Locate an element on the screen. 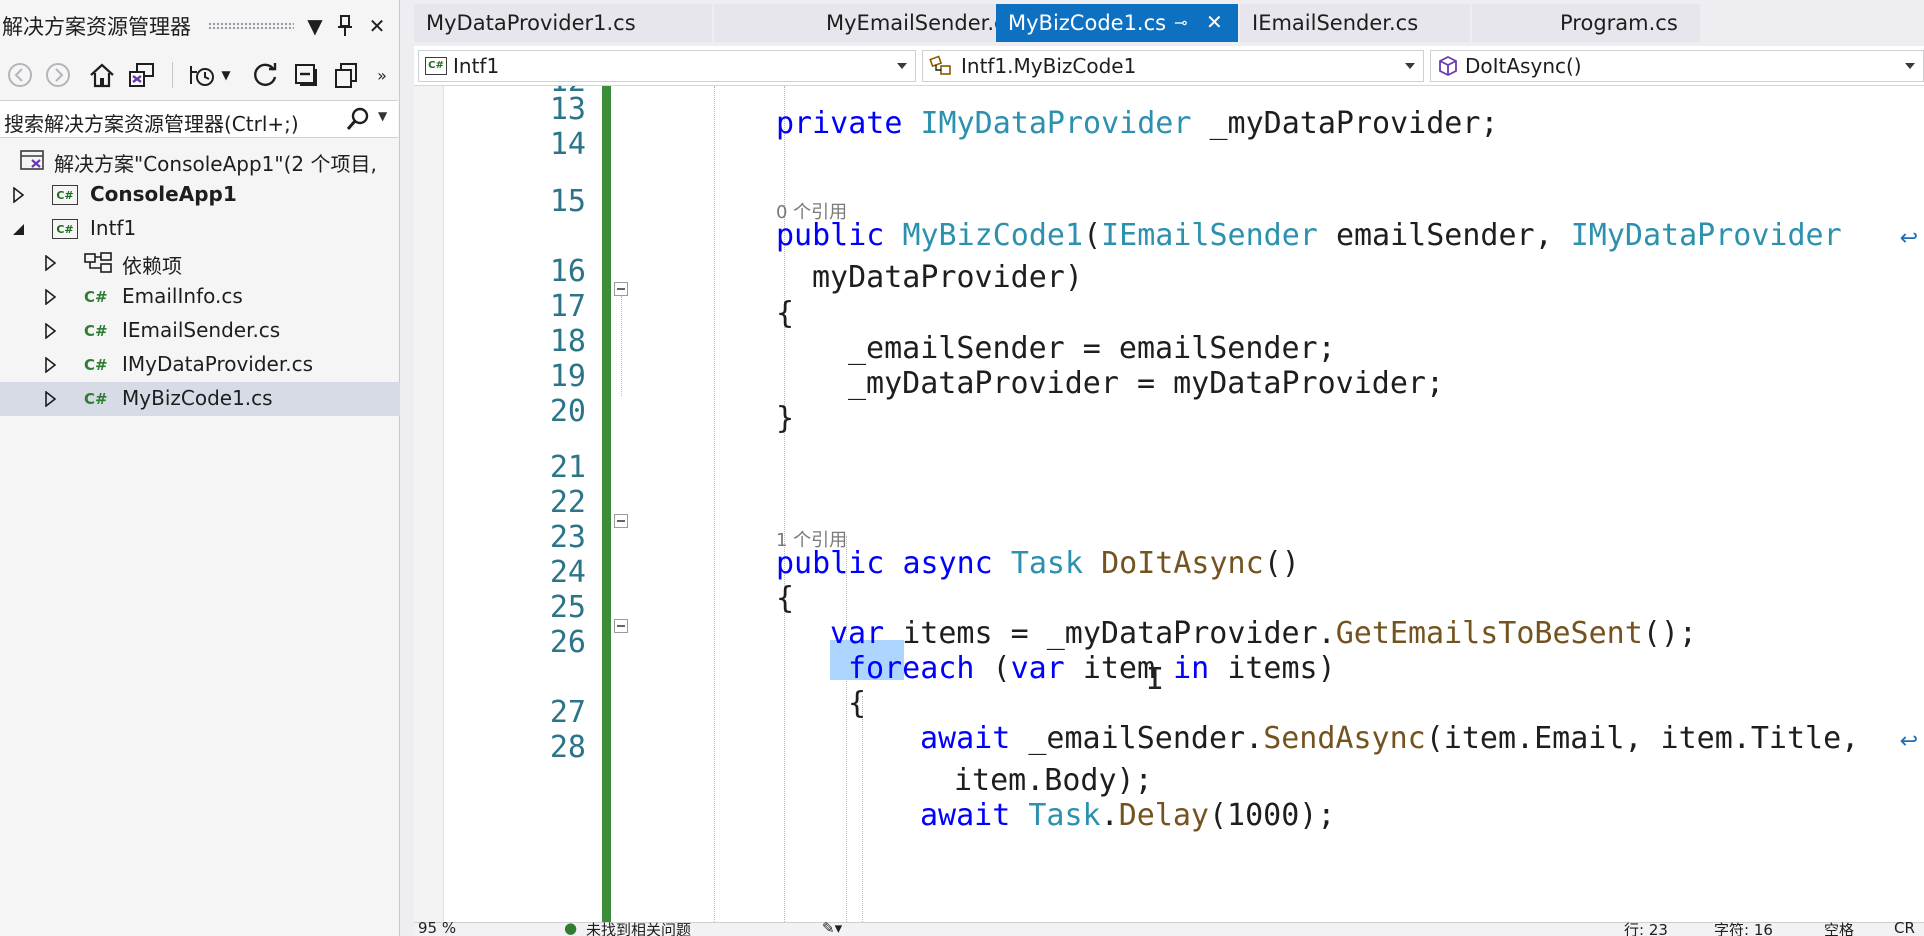 The width and height of the screenshot is (1924, 936). toolbar-overflow-icon: » is located at coordinates (382, 75).